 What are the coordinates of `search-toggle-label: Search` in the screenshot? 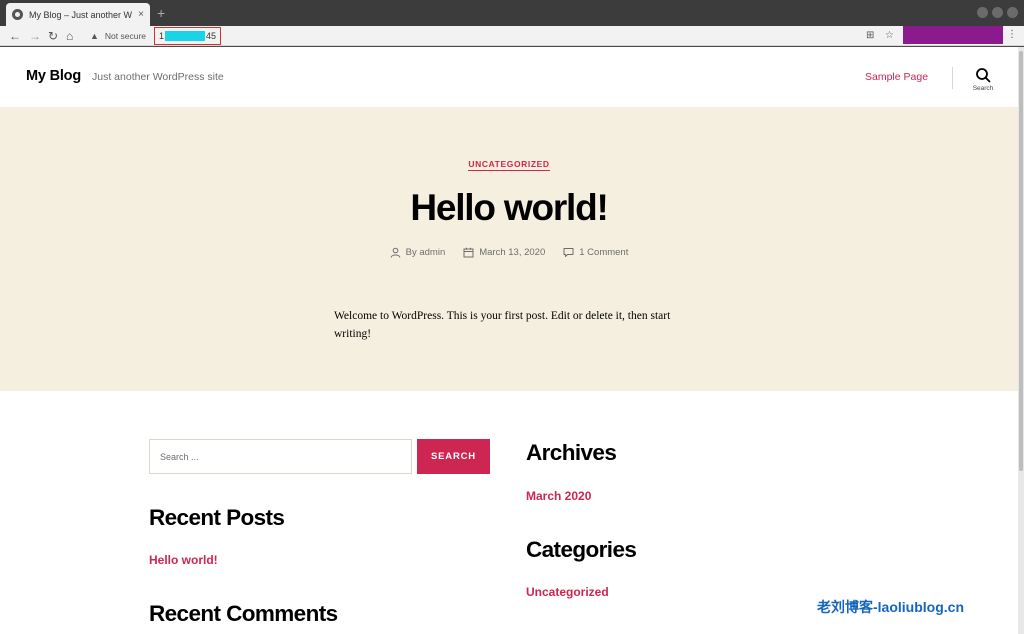 It's located at (983, 88).